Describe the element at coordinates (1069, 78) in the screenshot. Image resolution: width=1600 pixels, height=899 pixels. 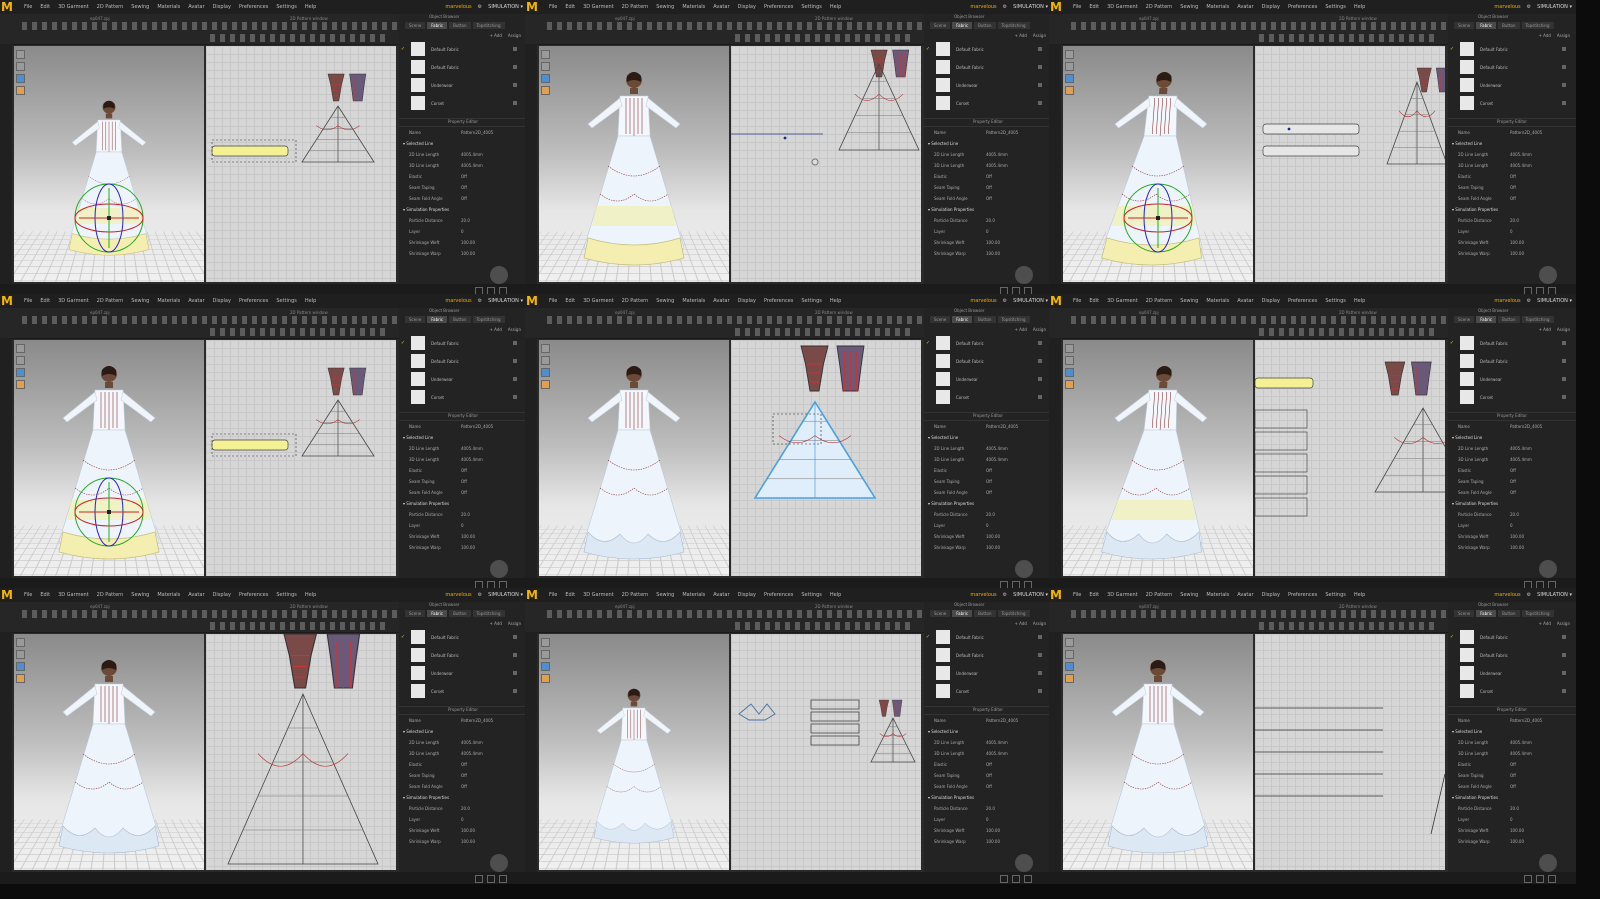
I see `display-tool-icon` at that location.